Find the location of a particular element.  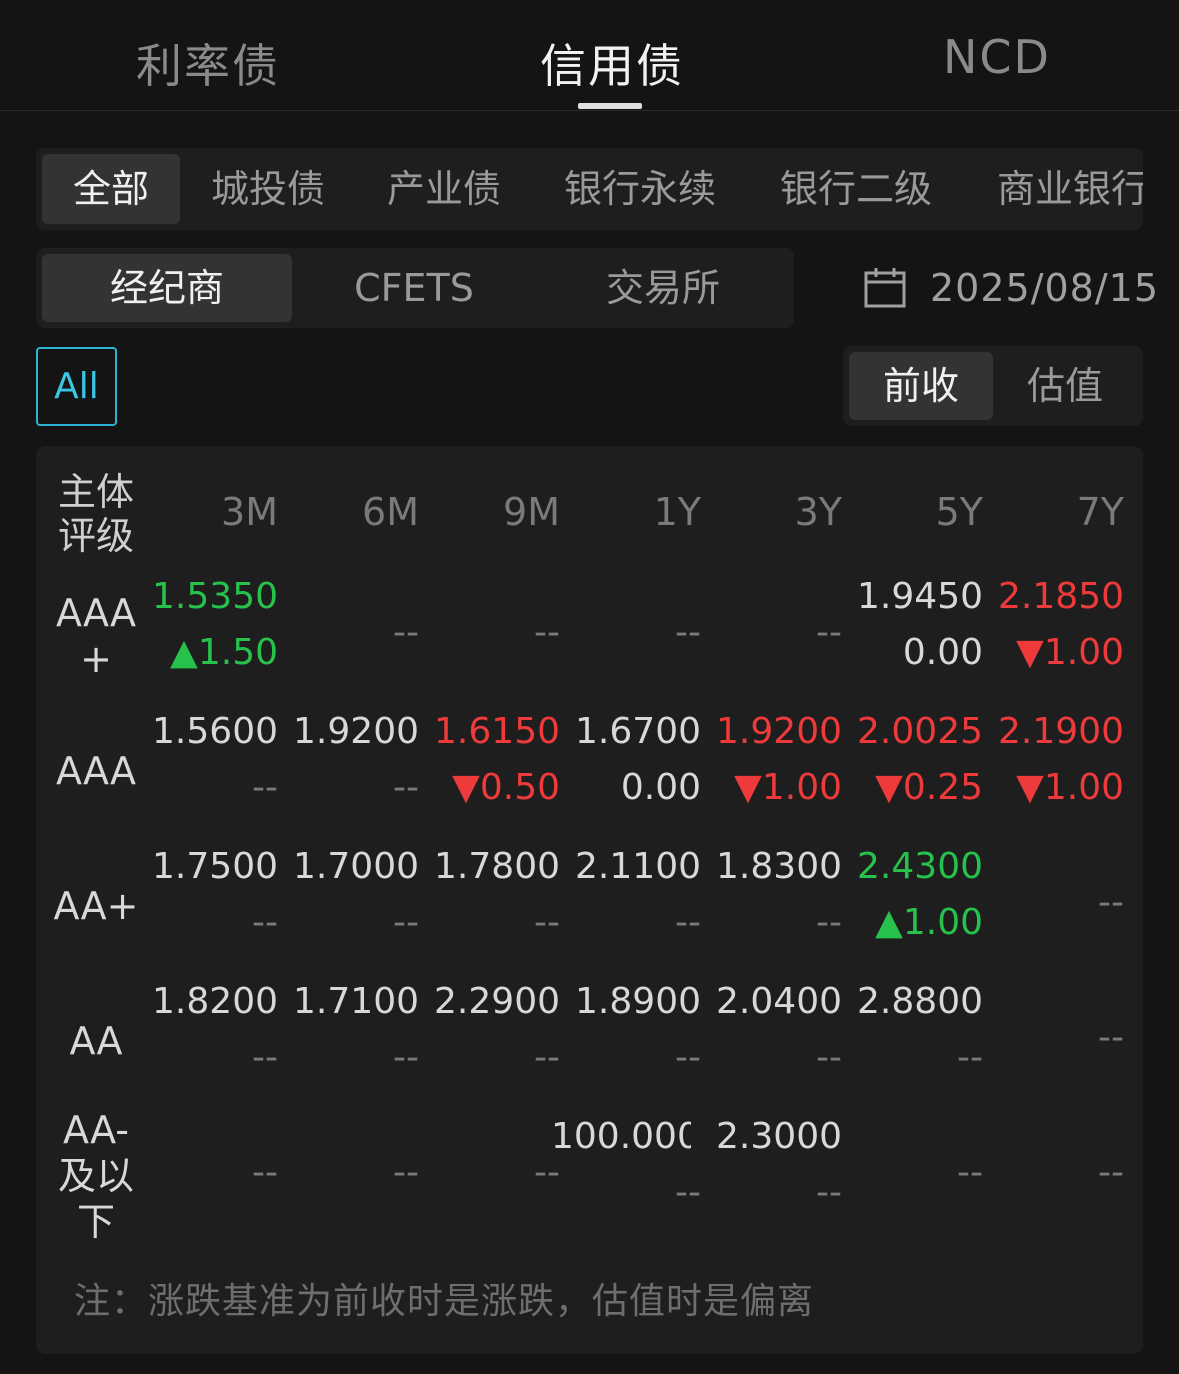

yield-value: 1.5600 is located at coordinates (212, 731).